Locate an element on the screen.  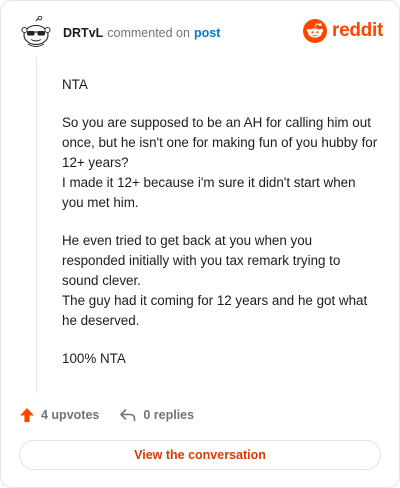
snoo-sunglasses-icon is located at coordinates (36, 31).